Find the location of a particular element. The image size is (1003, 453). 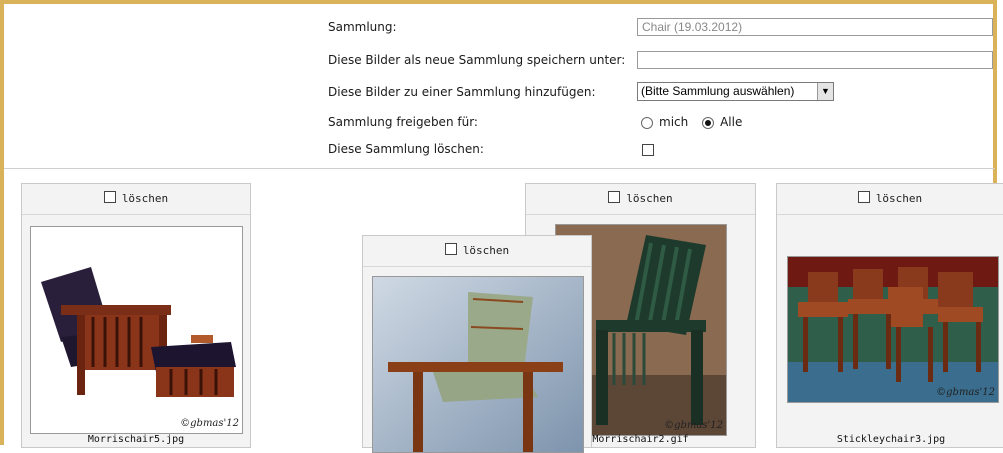

image-thumbnail is located at coordinates (478, 364).